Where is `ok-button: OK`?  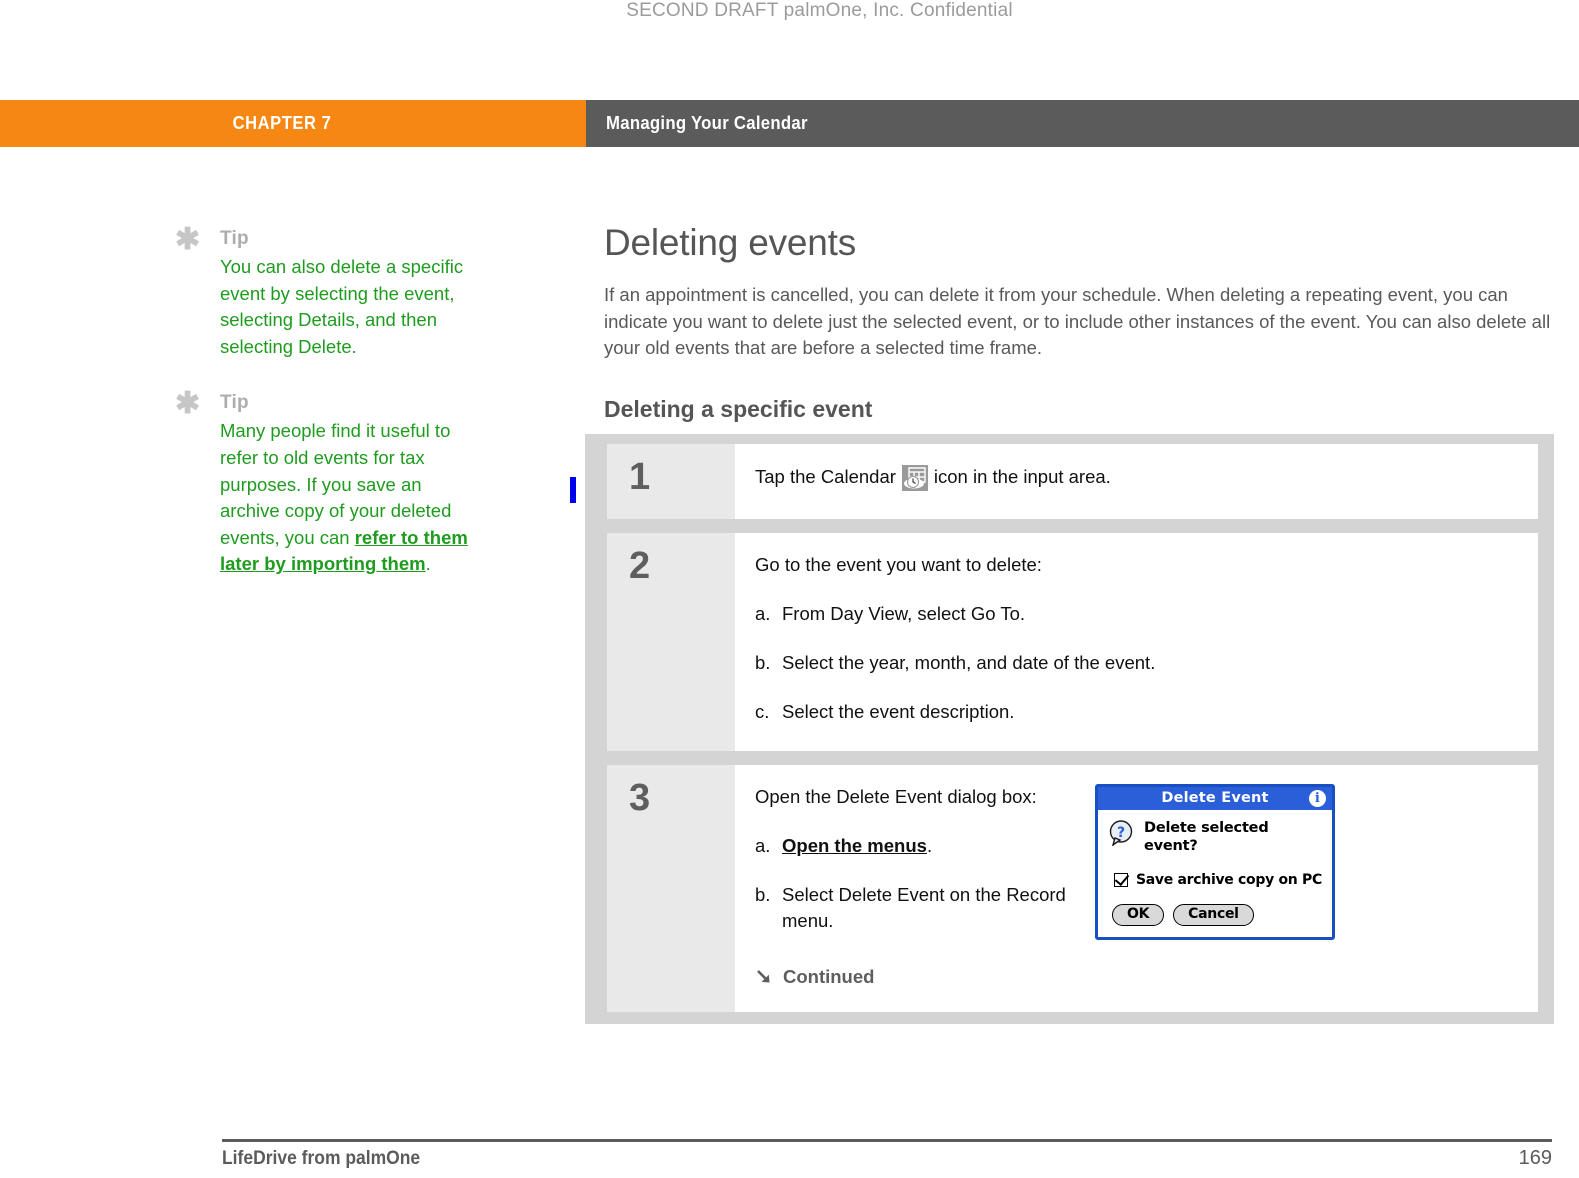
ok-button: OK is located at coordinates (1138, 915).